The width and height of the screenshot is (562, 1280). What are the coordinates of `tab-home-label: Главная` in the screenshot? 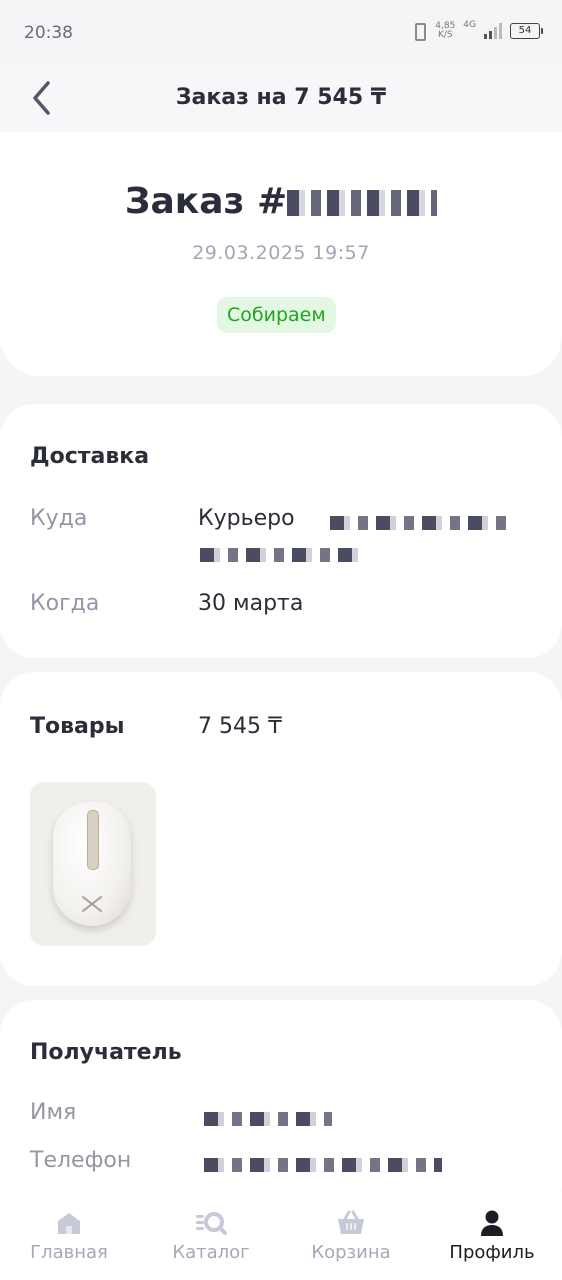 It's located at (69, 1252).